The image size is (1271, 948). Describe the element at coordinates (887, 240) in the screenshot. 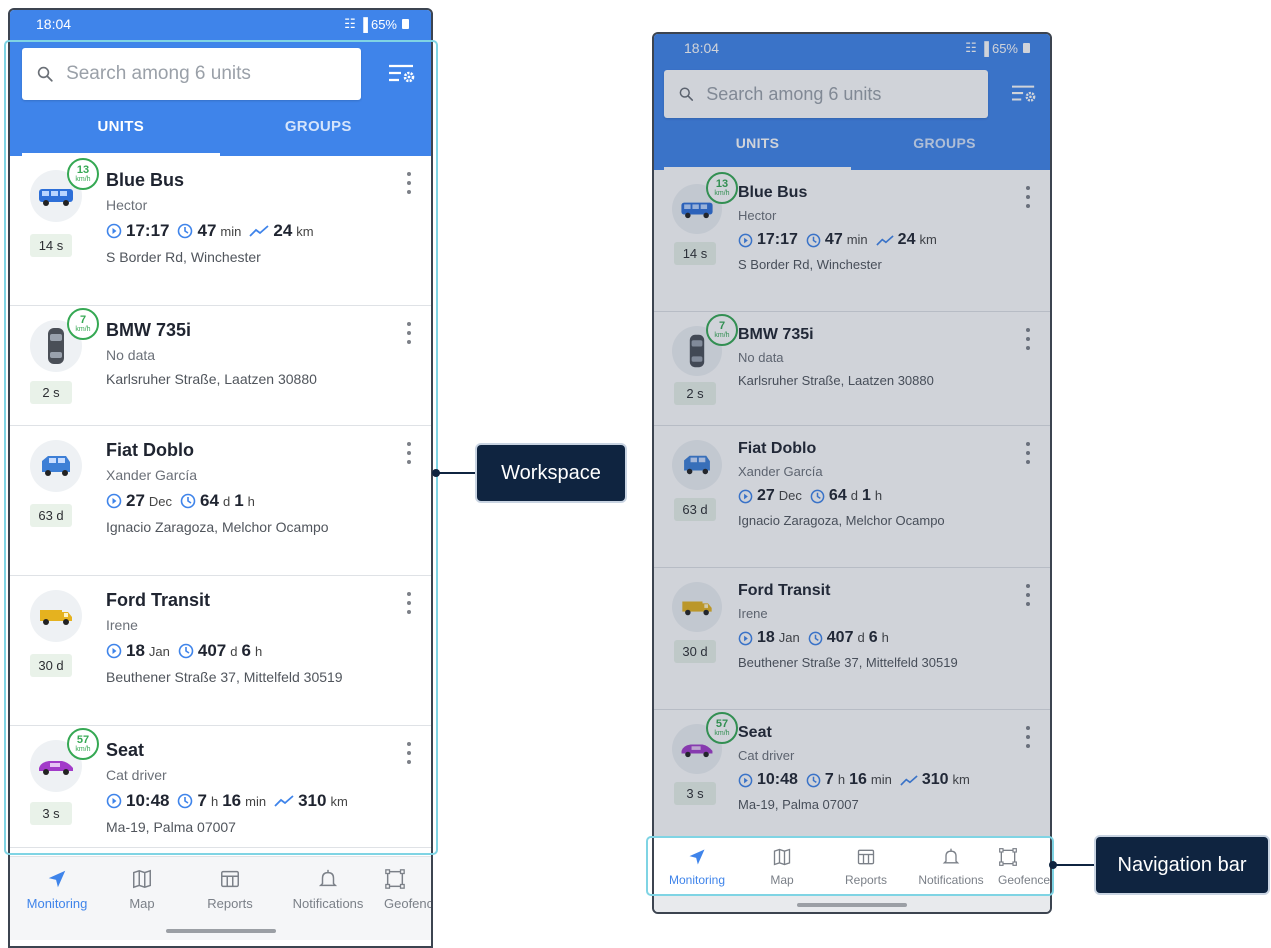

I see `trip-stats: 17:17 47 min 24 km` at that location.